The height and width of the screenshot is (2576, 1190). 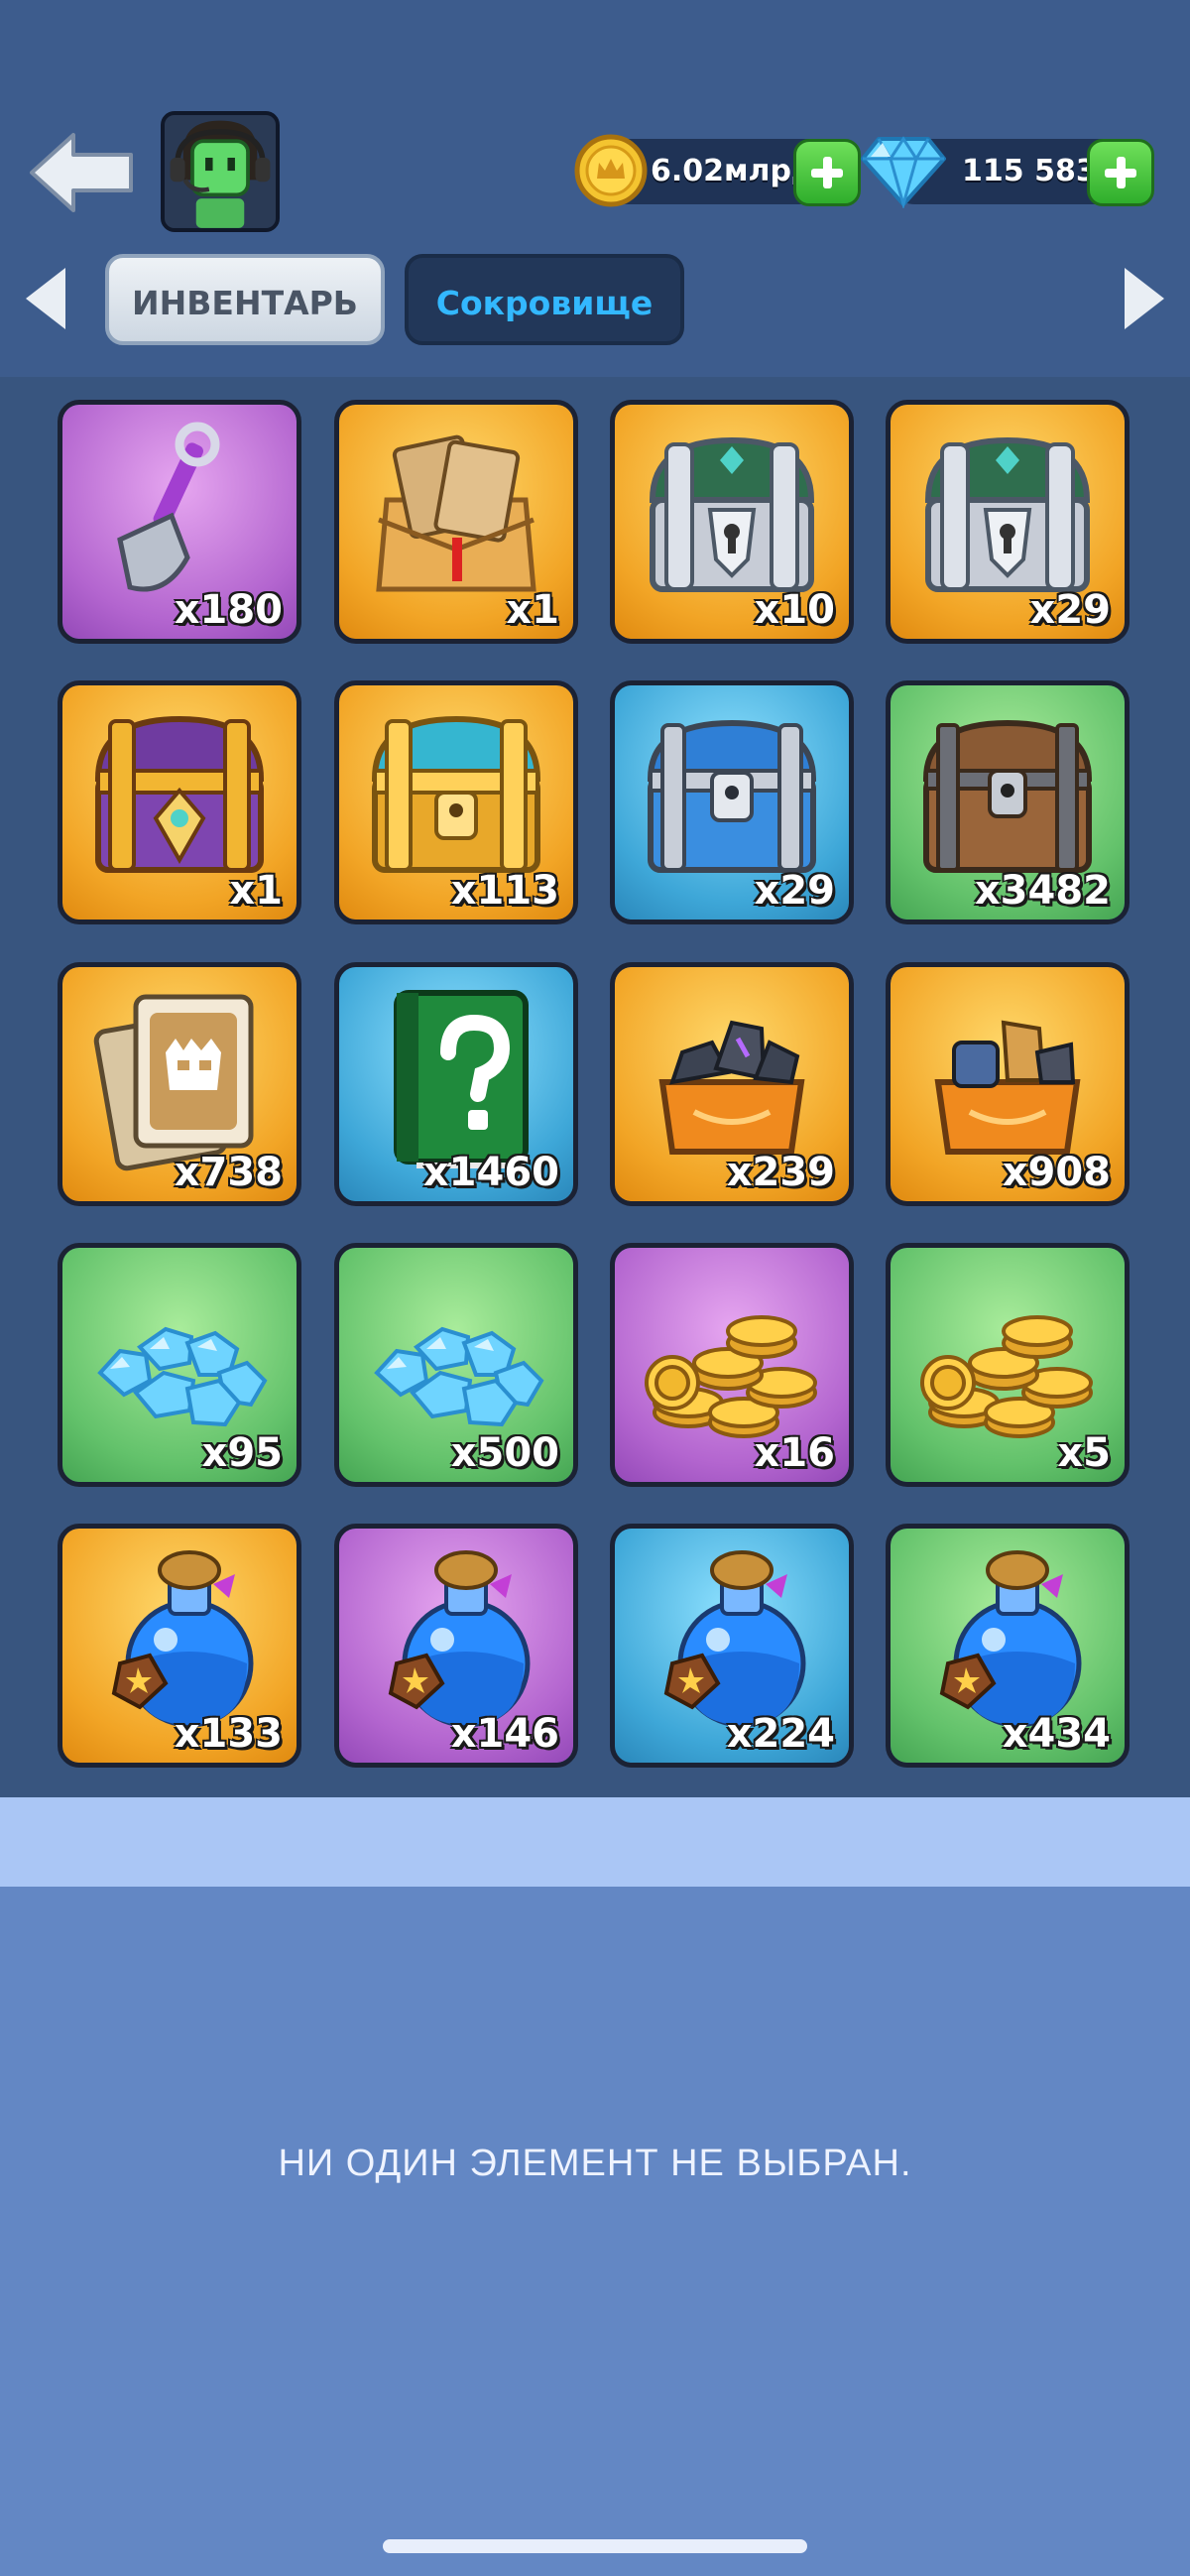 What do you see at coordinates (504, 891) in the screenshot?
I see `item-quantity: x113` at bounding box center [504, 891].